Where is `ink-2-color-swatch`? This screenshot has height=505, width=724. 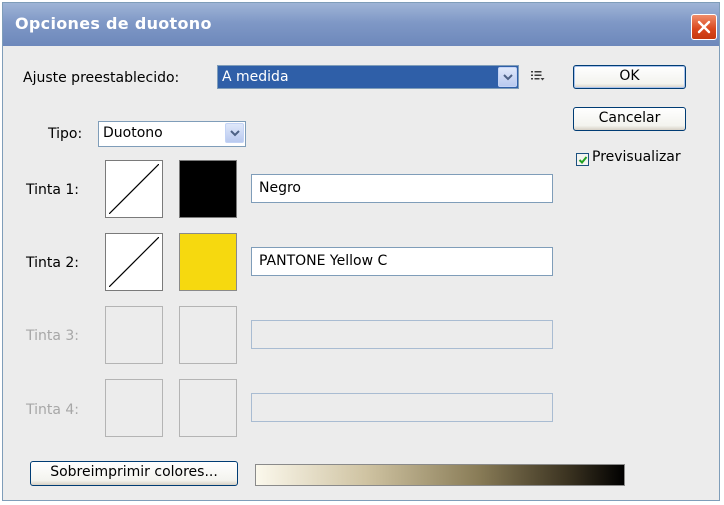
ink-2-color-swatch is located at coordinates (208, 262).